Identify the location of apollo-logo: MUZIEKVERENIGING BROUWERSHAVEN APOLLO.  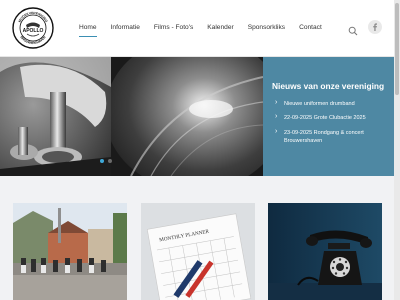
(33, 28).